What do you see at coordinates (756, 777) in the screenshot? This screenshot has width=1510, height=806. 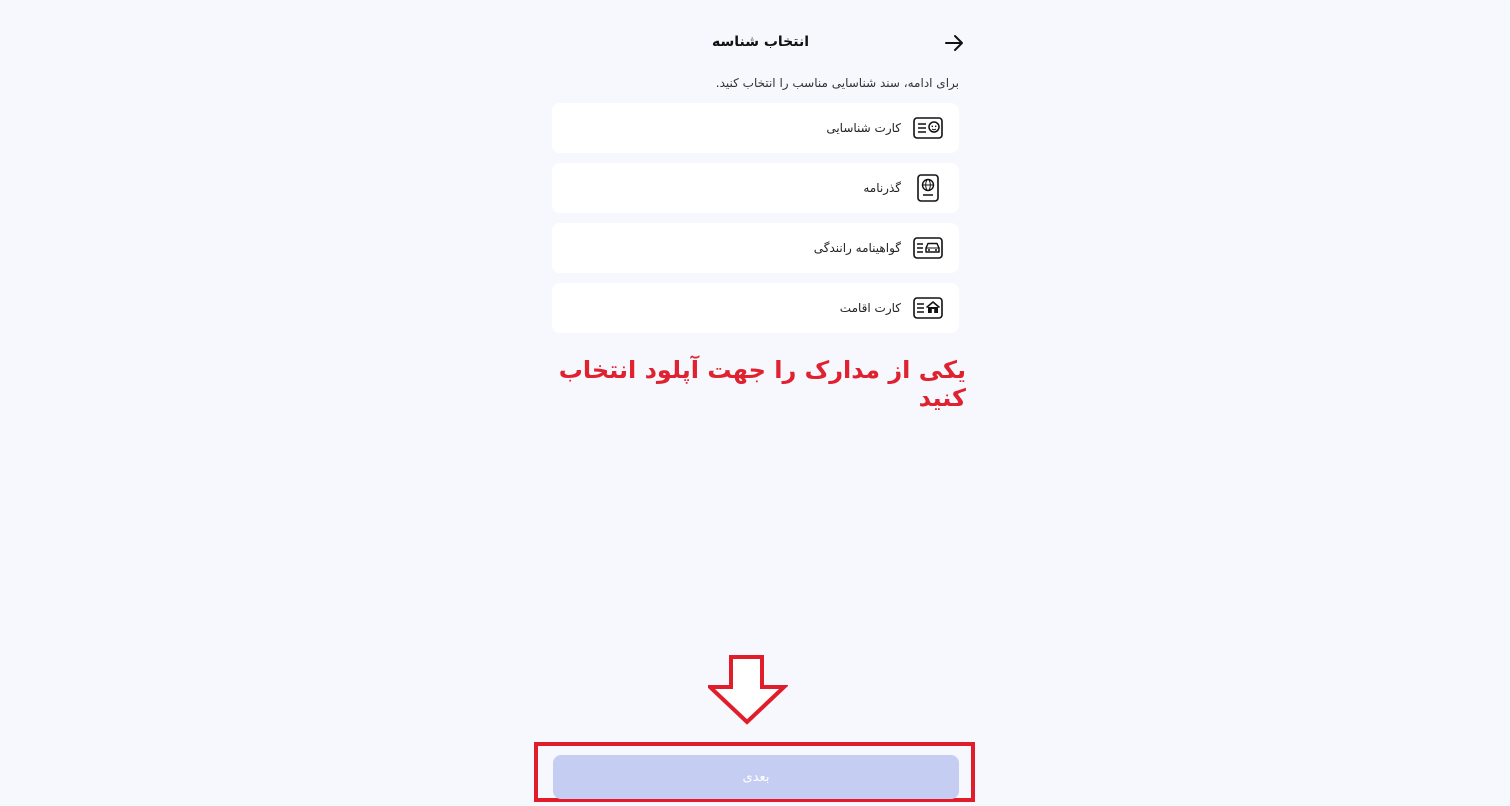 I see `next-button: بعدی` at bounding box center [756, 777].